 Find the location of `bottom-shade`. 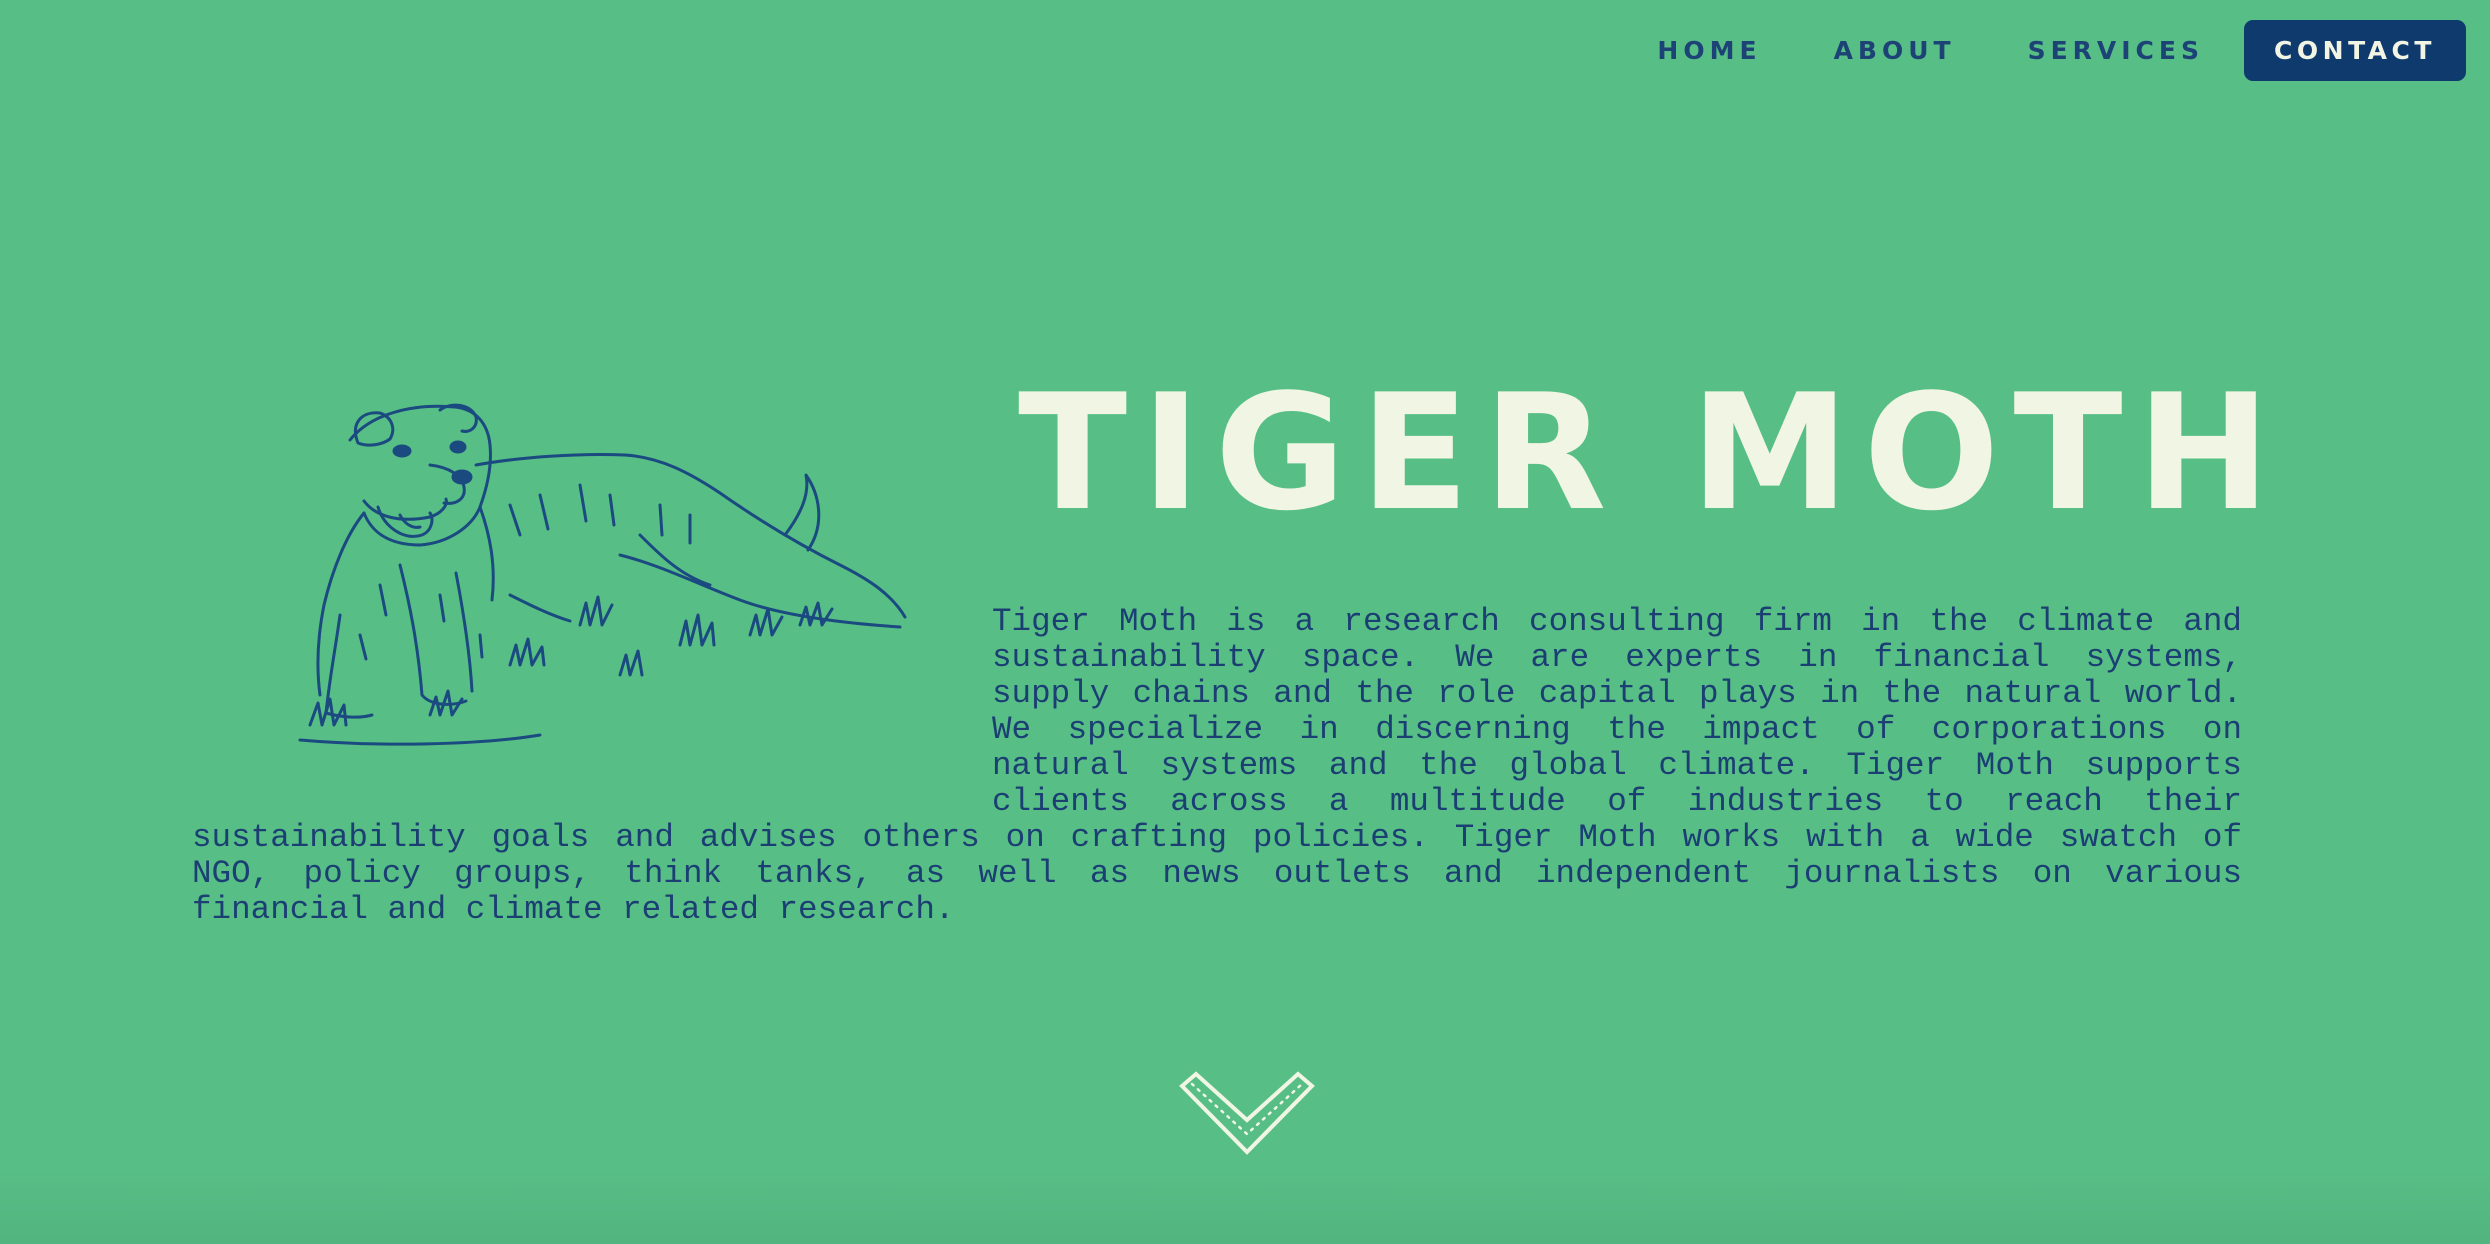

bottom-shade is located at coordinates (1245, 1204).